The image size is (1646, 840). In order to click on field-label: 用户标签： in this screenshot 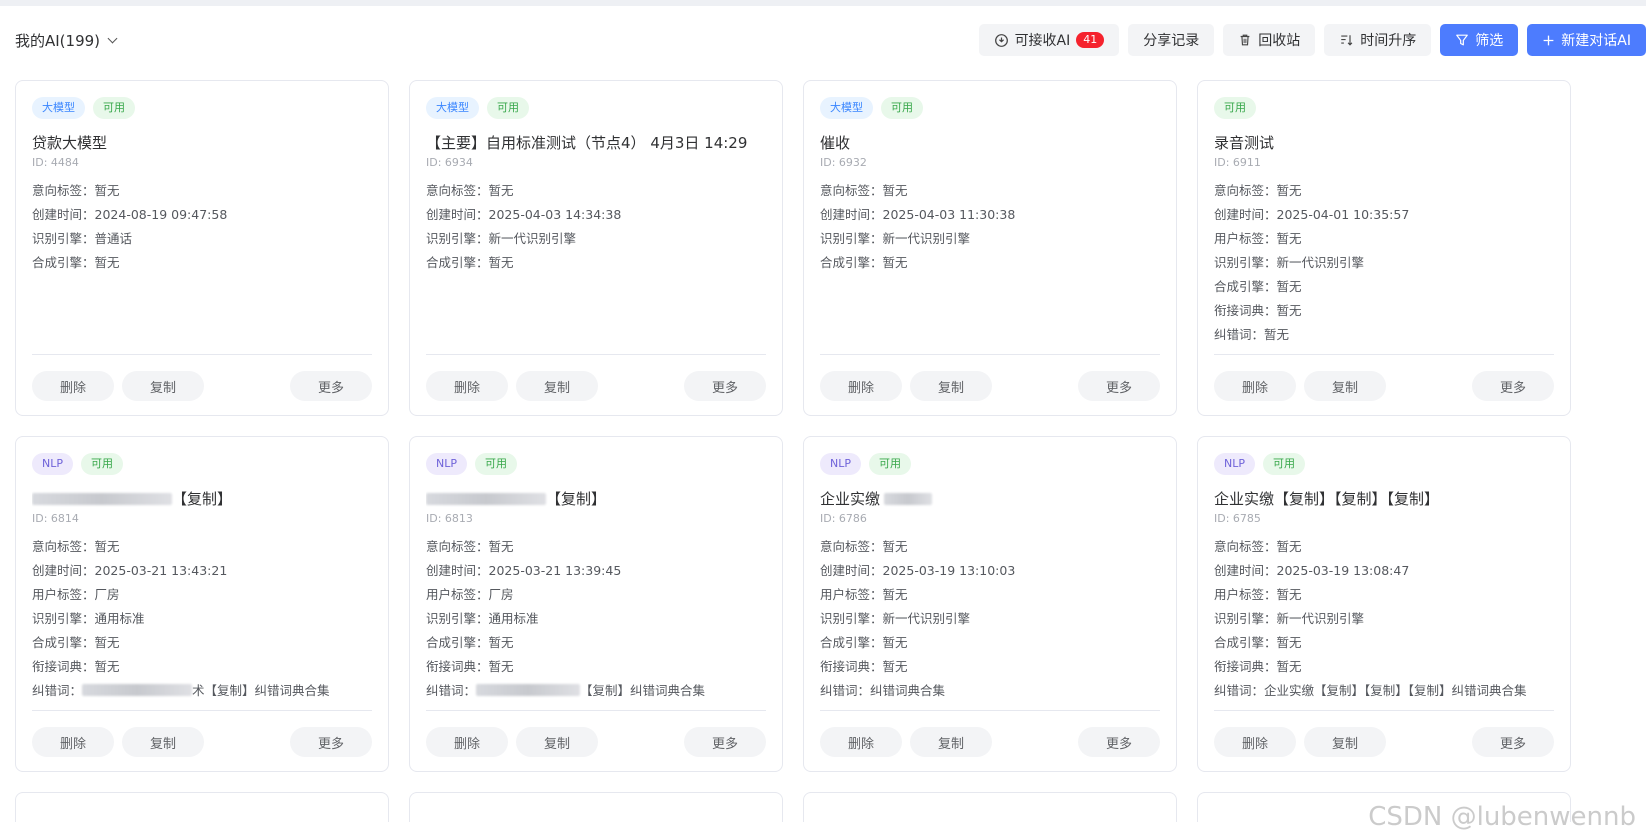, I will do `click(1245, 238)`.